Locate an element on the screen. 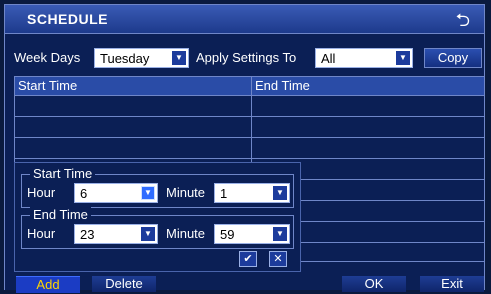  apply-settings-select: All ▼ is located at coordinates (364, 58).